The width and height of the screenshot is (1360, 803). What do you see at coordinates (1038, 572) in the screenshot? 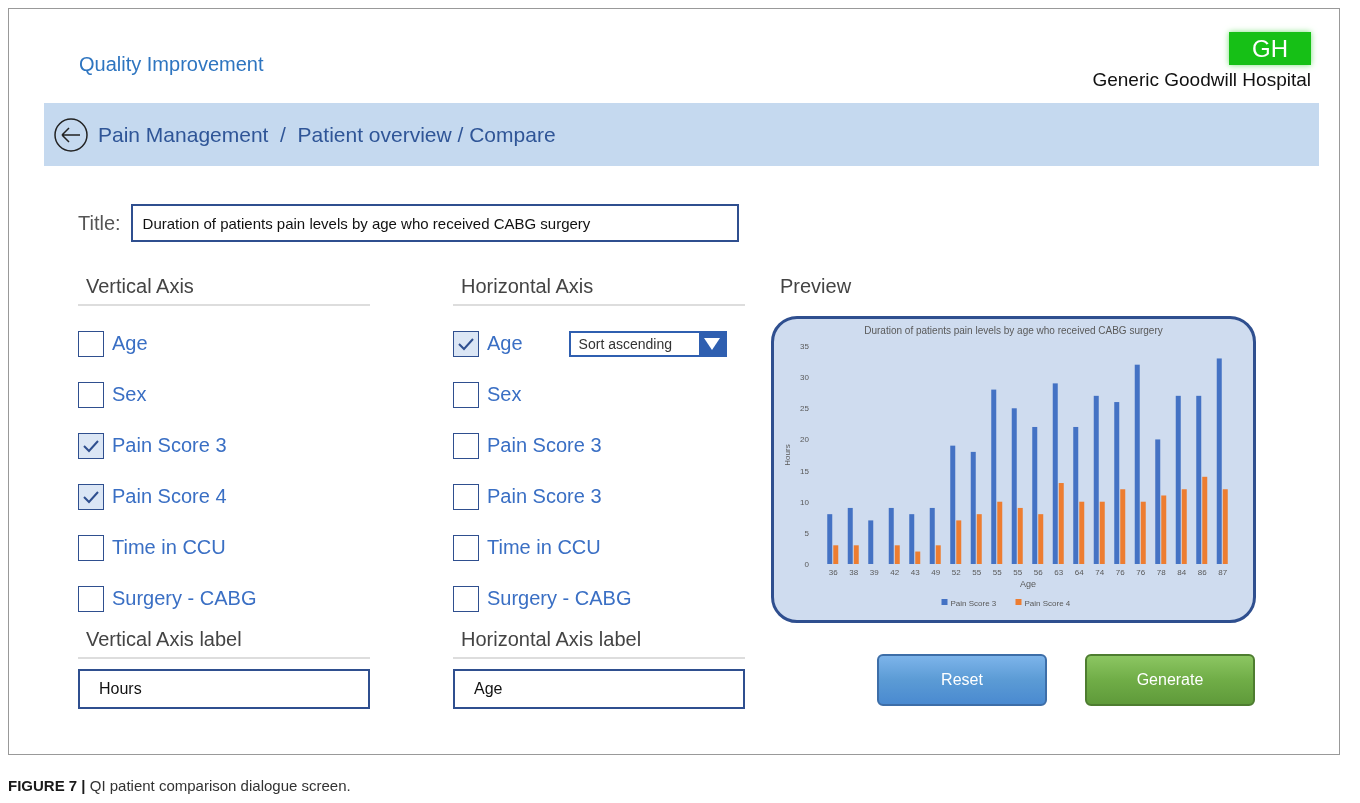
I see `axis-tick-label: 56` at bounding box center [1038, 572].